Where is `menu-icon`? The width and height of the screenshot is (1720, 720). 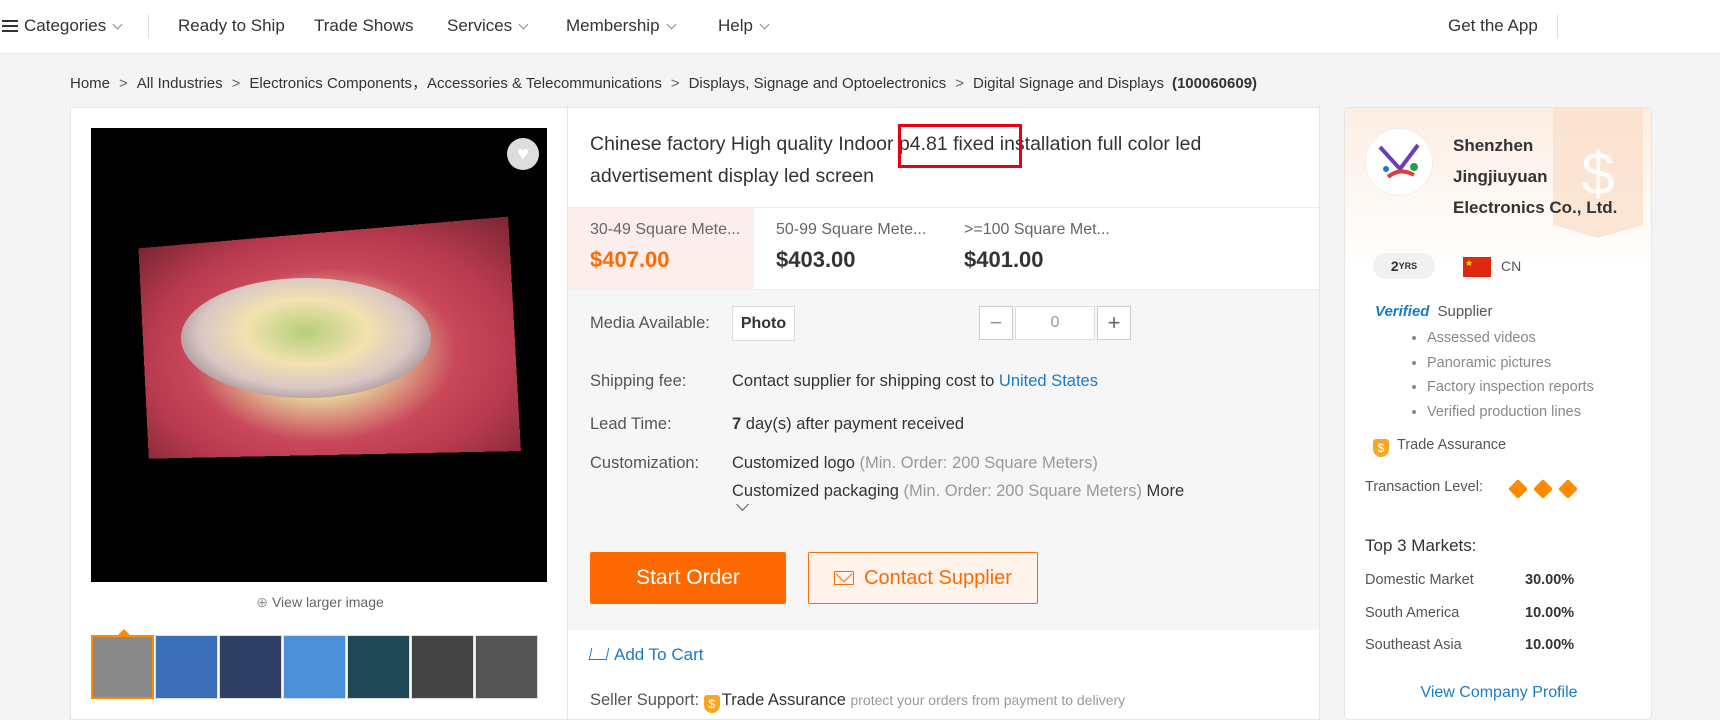 menu-icon is located at coordinates (10, 26).